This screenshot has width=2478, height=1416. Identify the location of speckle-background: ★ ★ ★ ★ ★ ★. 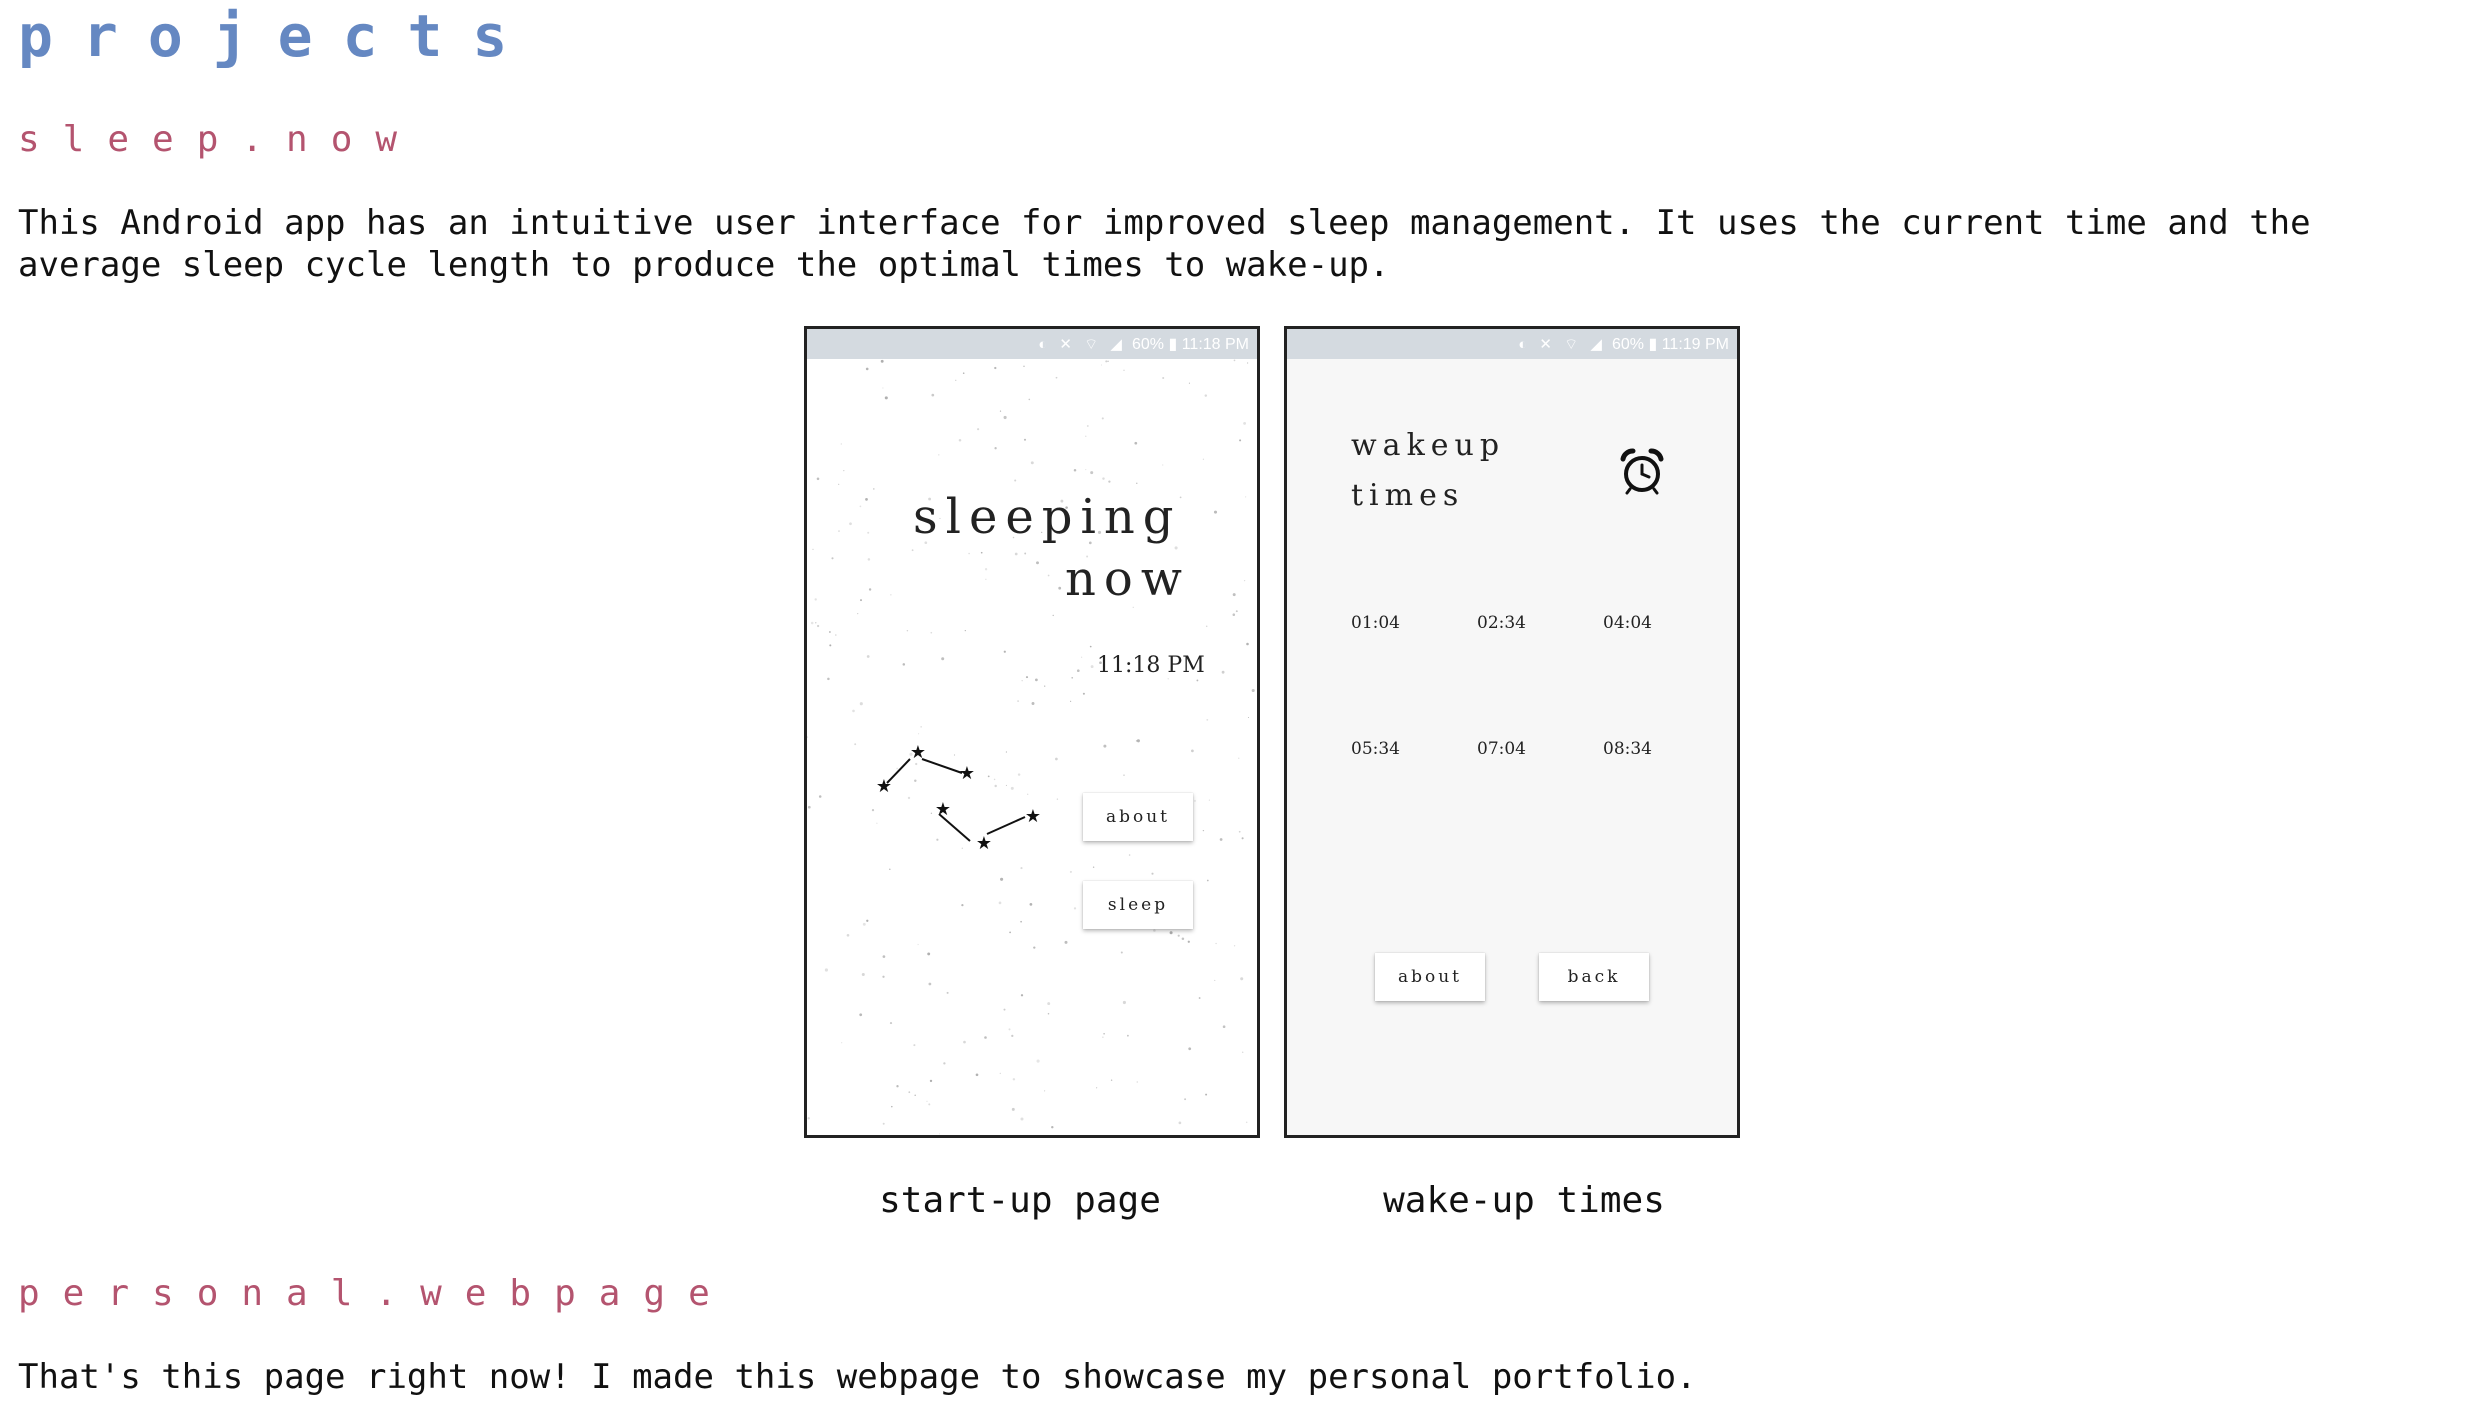
(1031, 747).